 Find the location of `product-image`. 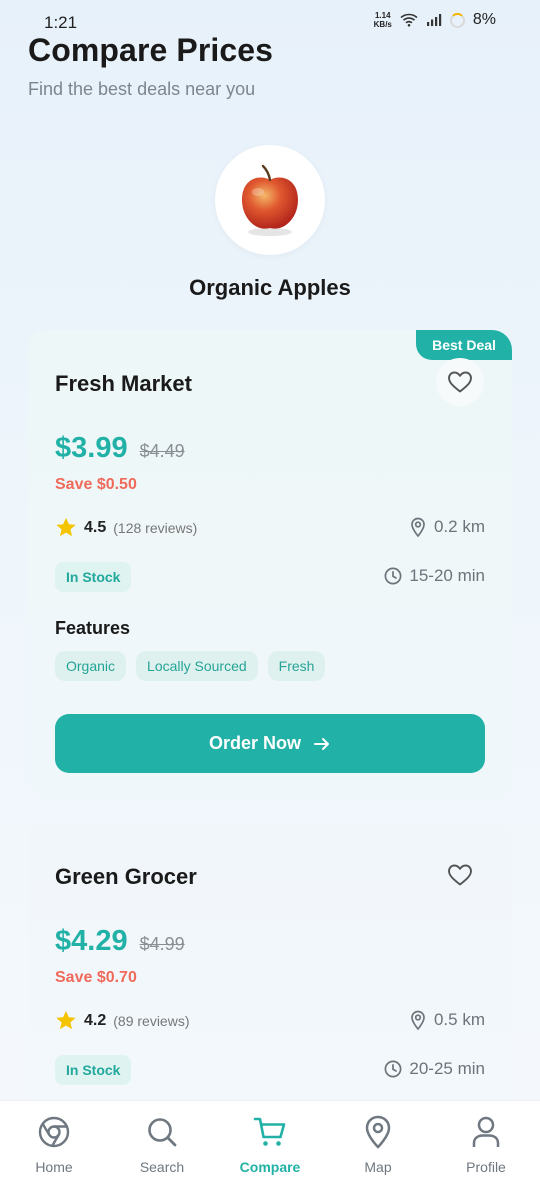

product-image is located at coordinates (270, 200).